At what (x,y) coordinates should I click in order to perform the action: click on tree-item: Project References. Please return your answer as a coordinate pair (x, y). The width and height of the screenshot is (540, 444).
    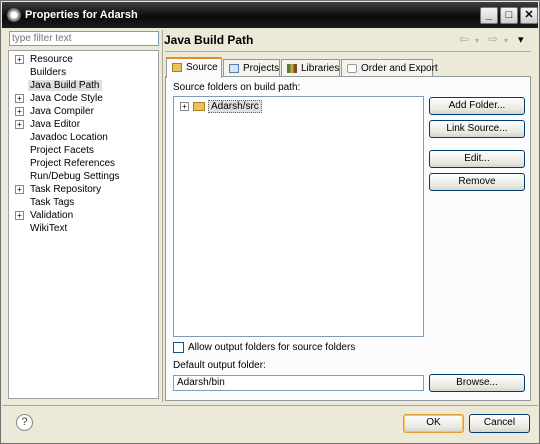
    Looking at the image, I should click on (66, 163).